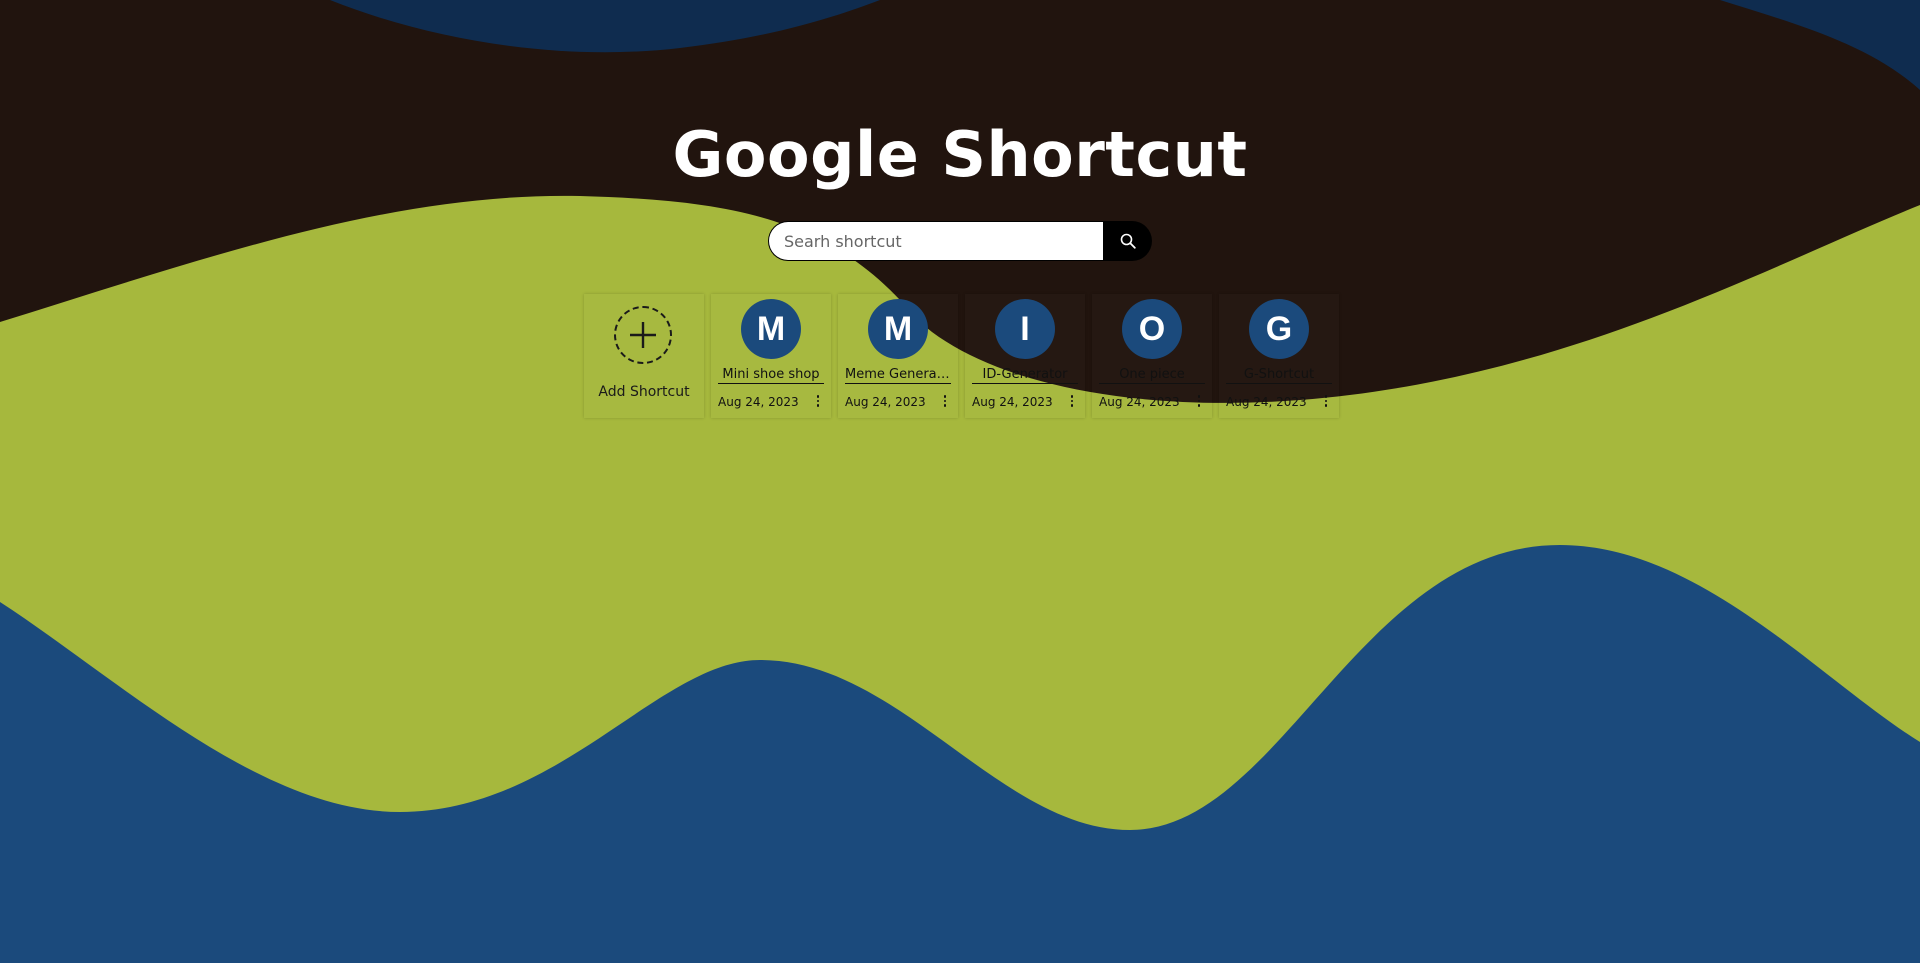 The width and height of the screenshot is (1920, 963). I want to click on search-icon, so click(1128, 241).